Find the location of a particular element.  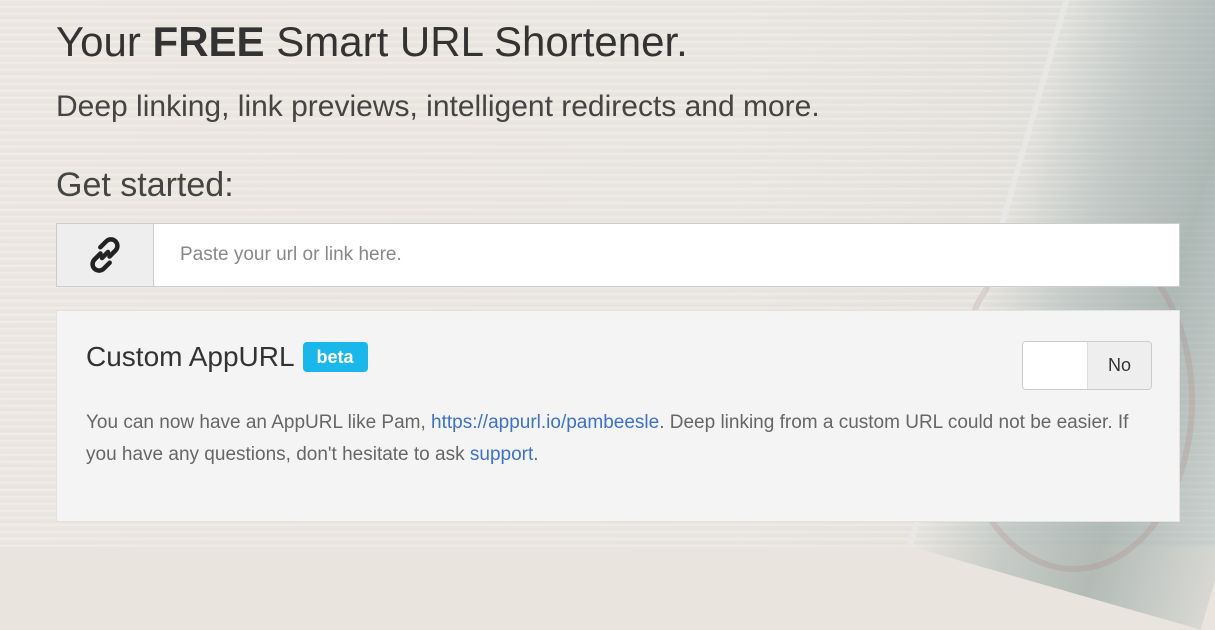

url-input is located at coordinates (666, 255).